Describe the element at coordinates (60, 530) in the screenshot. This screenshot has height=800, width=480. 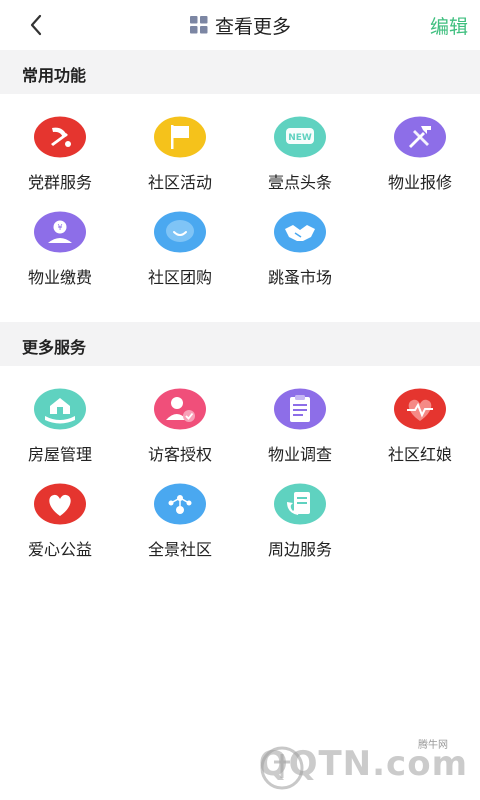
I see `service-charity: 爱心公益` at that location.